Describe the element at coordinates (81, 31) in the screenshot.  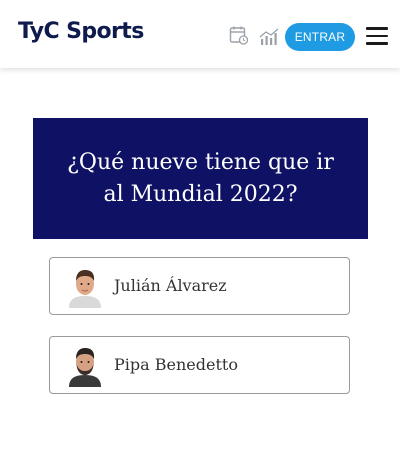
I see `tyc-sports-logo: TyC Sports` at that location.